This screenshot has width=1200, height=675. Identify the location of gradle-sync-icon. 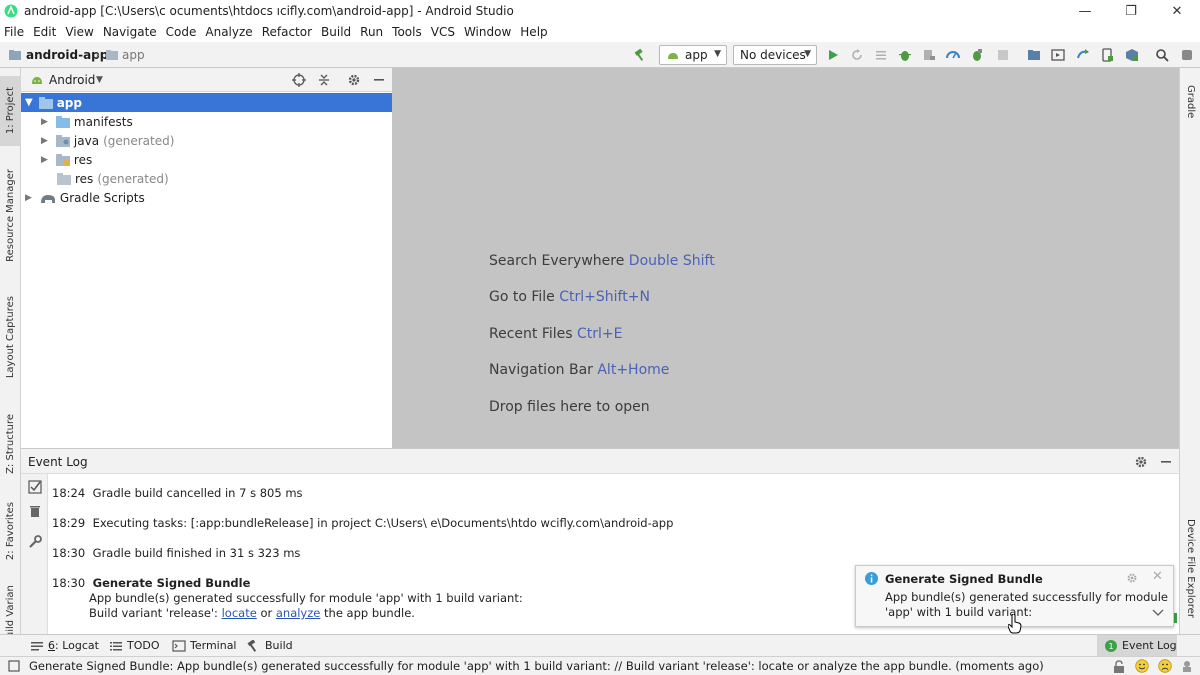
(1083, 55).